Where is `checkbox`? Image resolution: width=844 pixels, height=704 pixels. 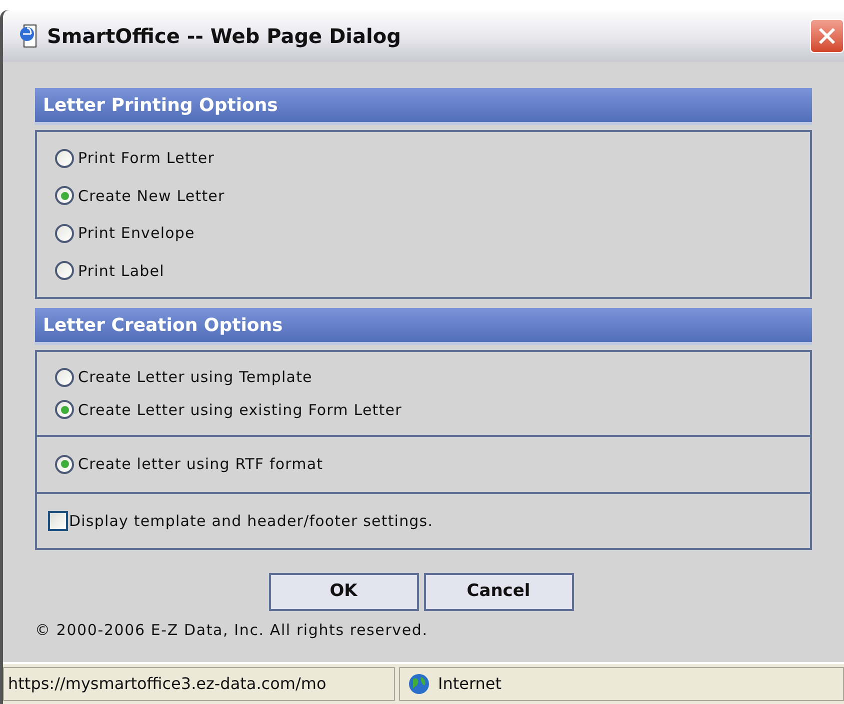 checkbox is located at coordinates (58, 520).